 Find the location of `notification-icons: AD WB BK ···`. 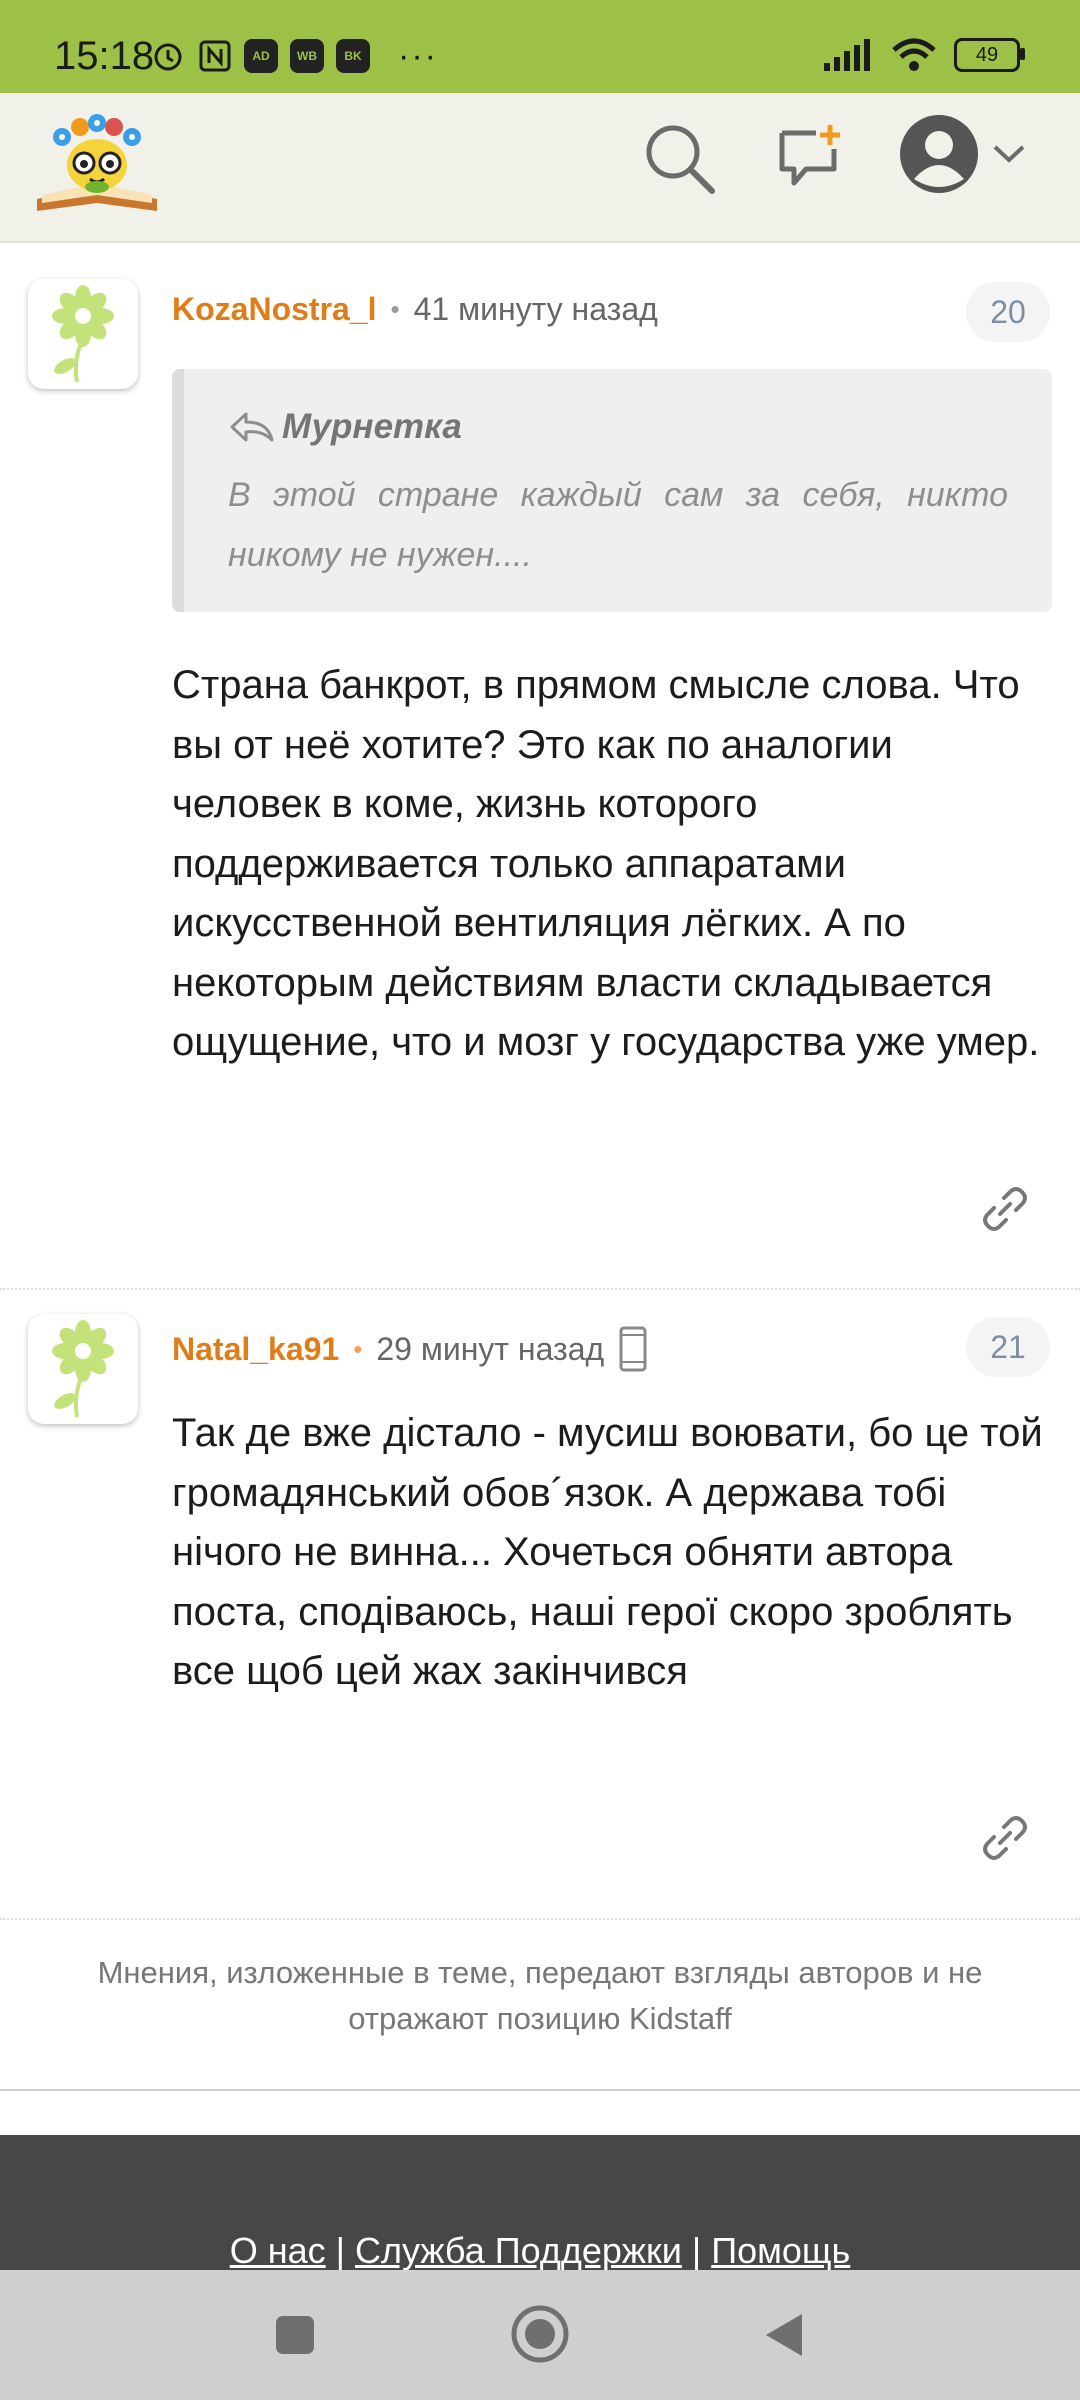

notification-icons: AD WB BK ··· is located at coordinates (294, 56).